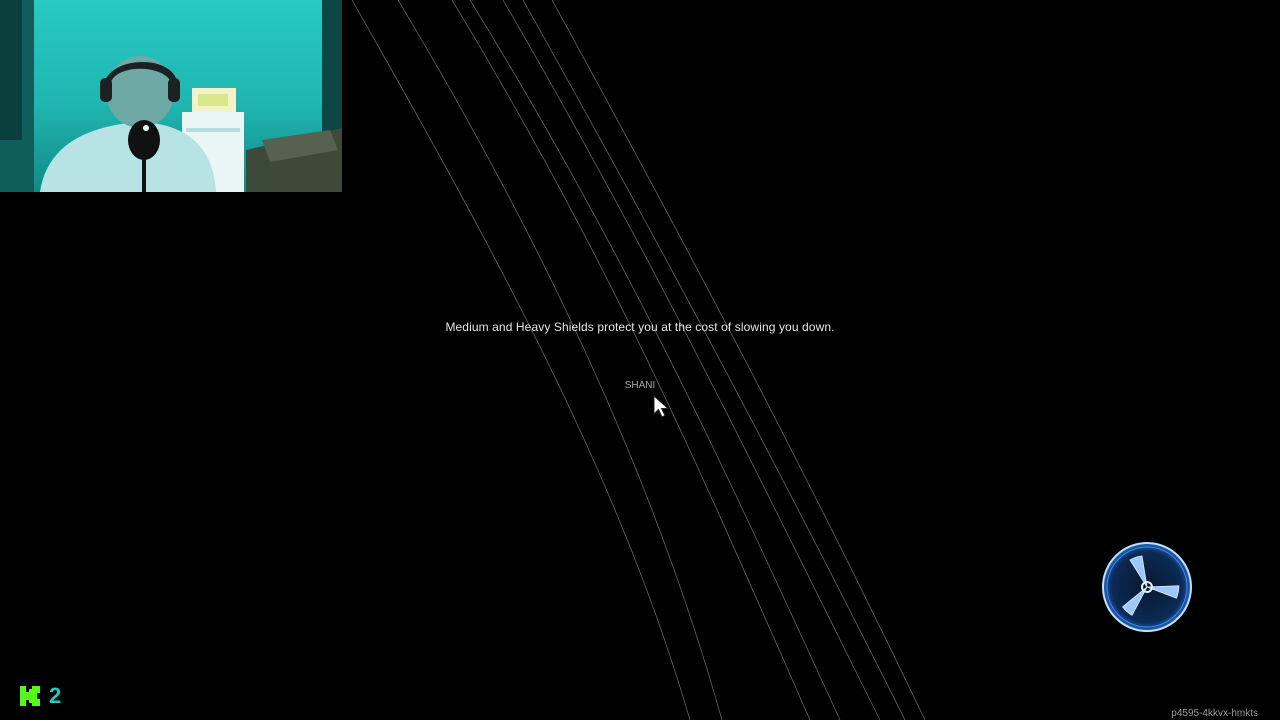 Image resolution: width=1280 pixels, height=720 pixels. Describe the element at coordinates (640, 385) in the screenshot. I see `player-name-label: SHANI` at that location.